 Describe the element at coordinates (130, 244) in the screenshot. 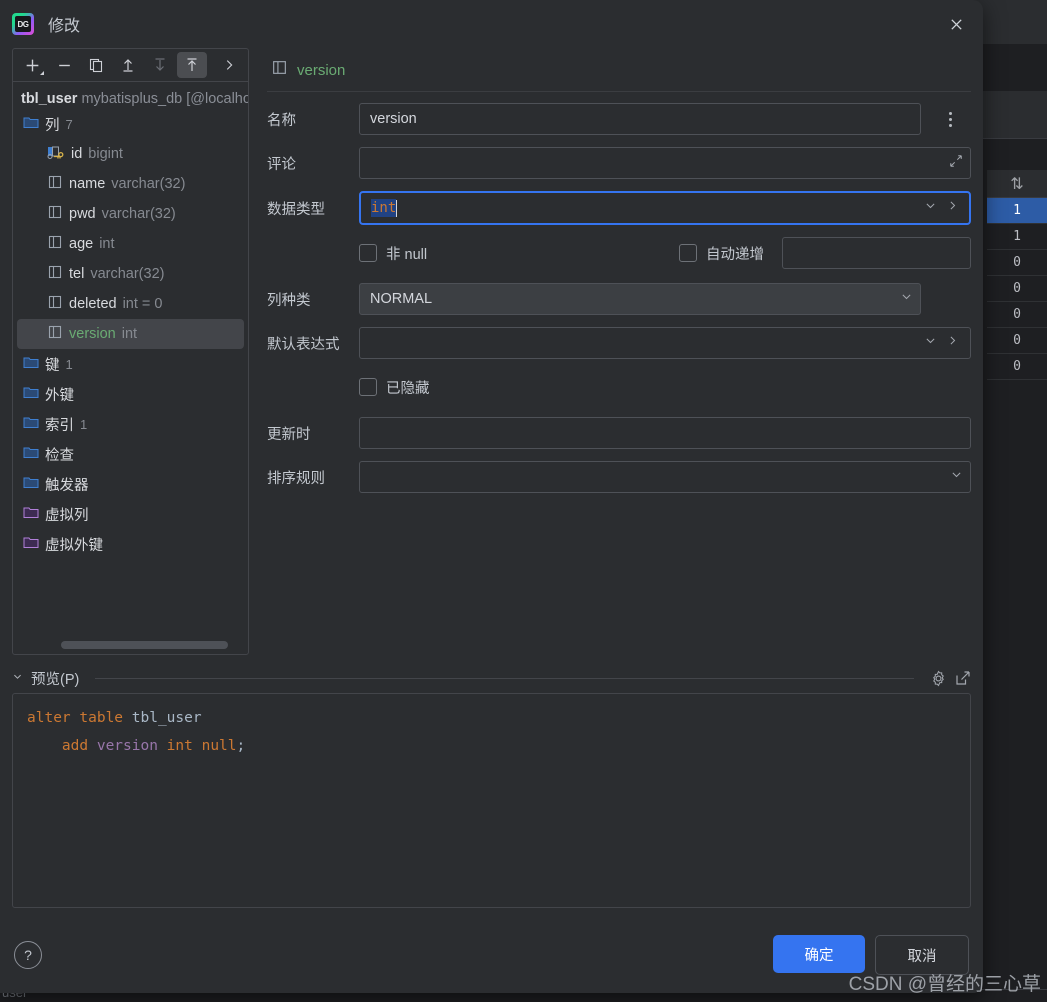

I see `tree-node-column-age: age int` at that location.